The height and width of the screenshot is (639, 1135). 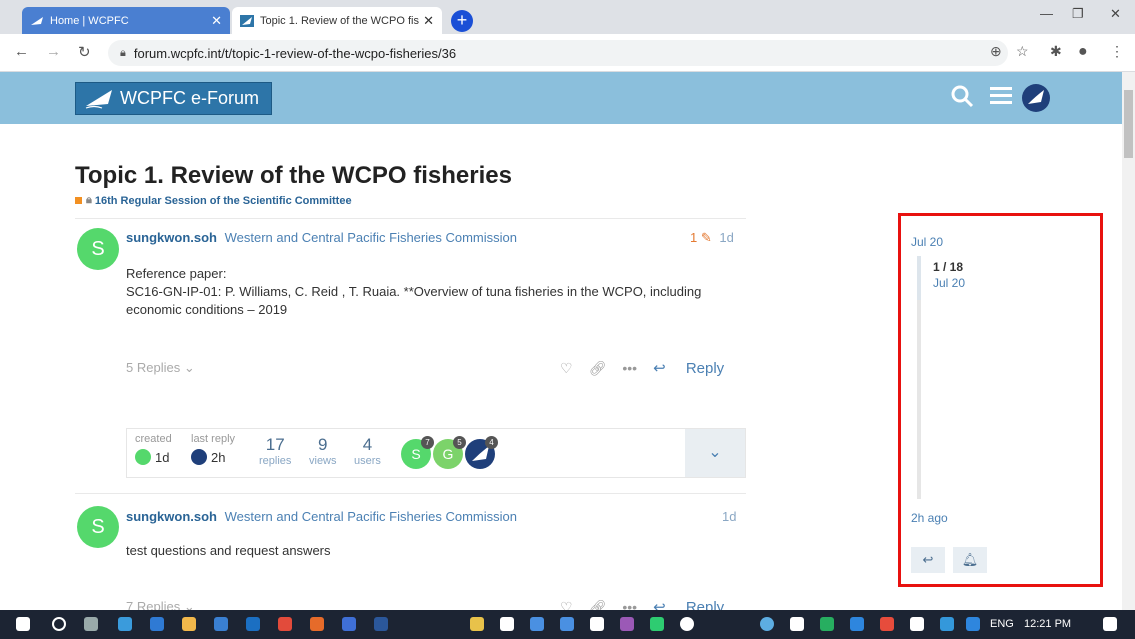 What do you see at coordinates (317, 624) in the screenshot?
I see `firefox-icon` at bounding box center [317, 624].